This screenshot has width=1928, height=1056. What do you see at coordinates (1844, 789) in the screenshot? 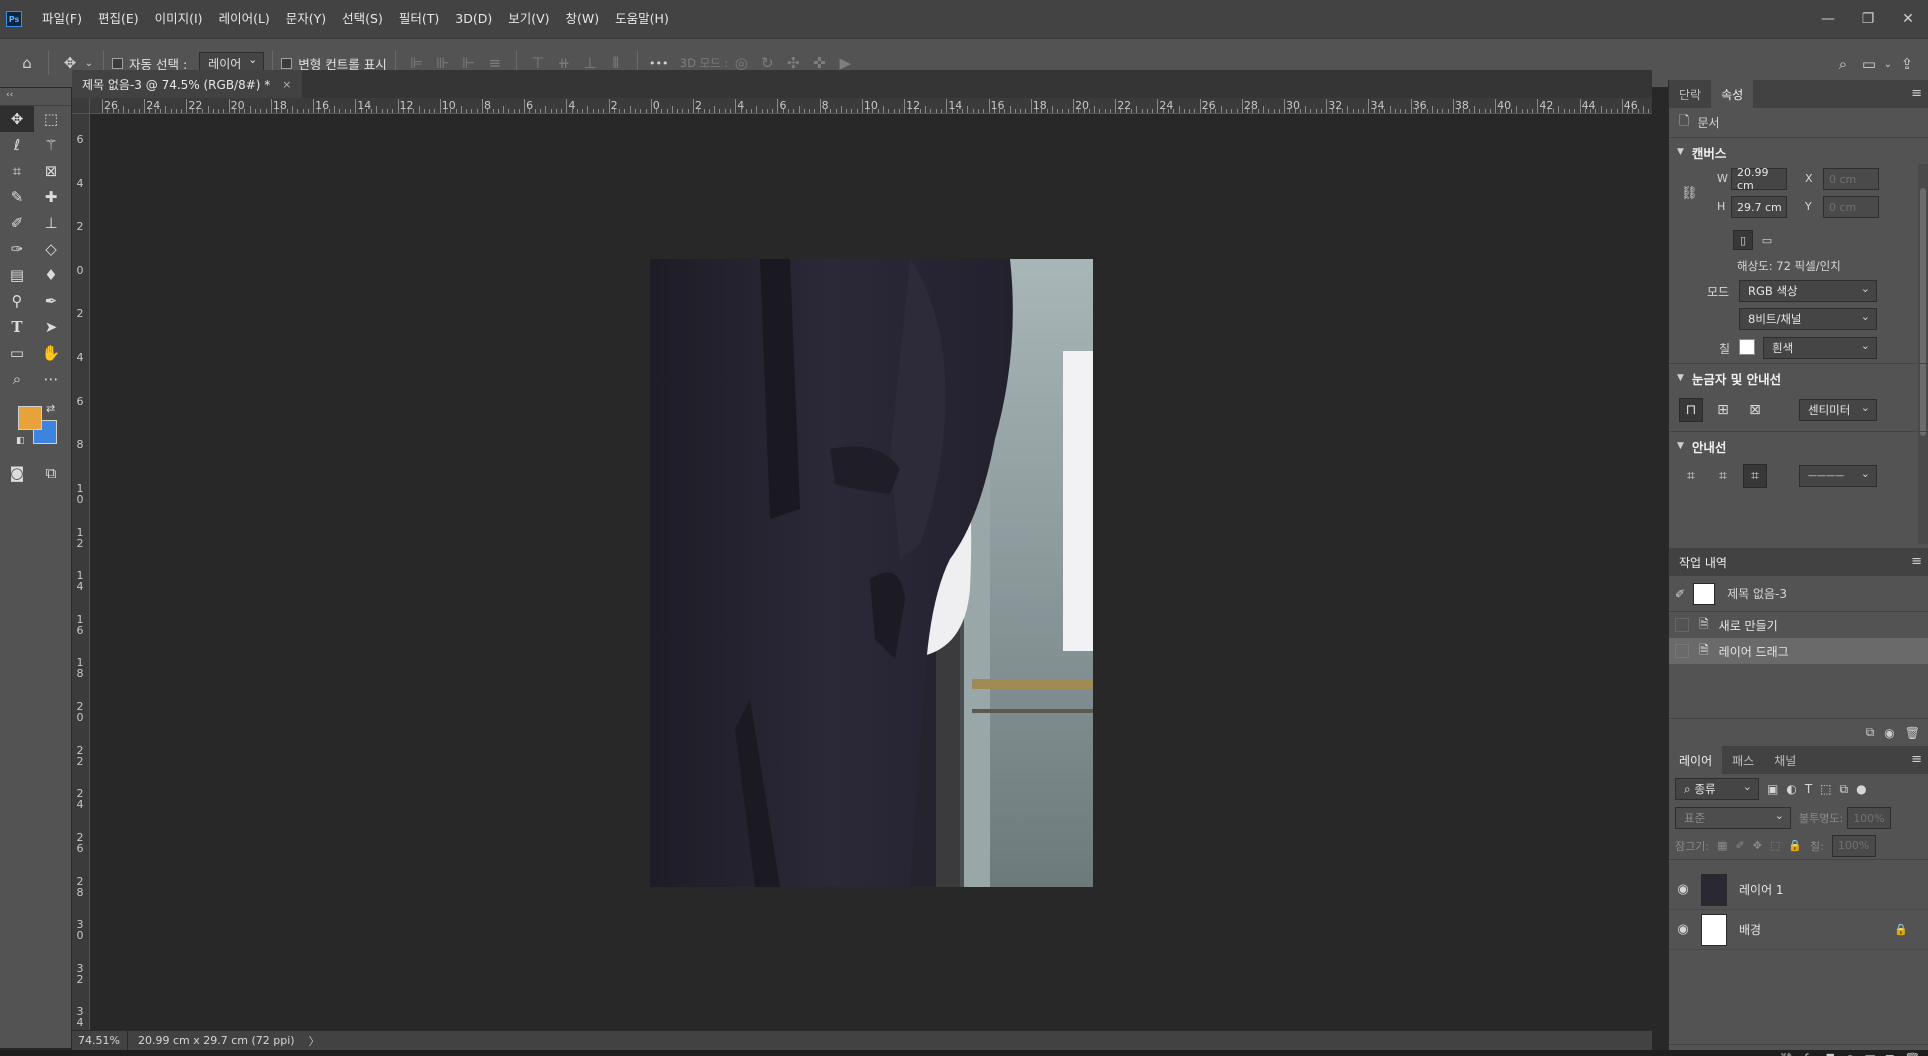
I see `filter-smart-object-icon: ⧉` at bounding box center [1844, 789].